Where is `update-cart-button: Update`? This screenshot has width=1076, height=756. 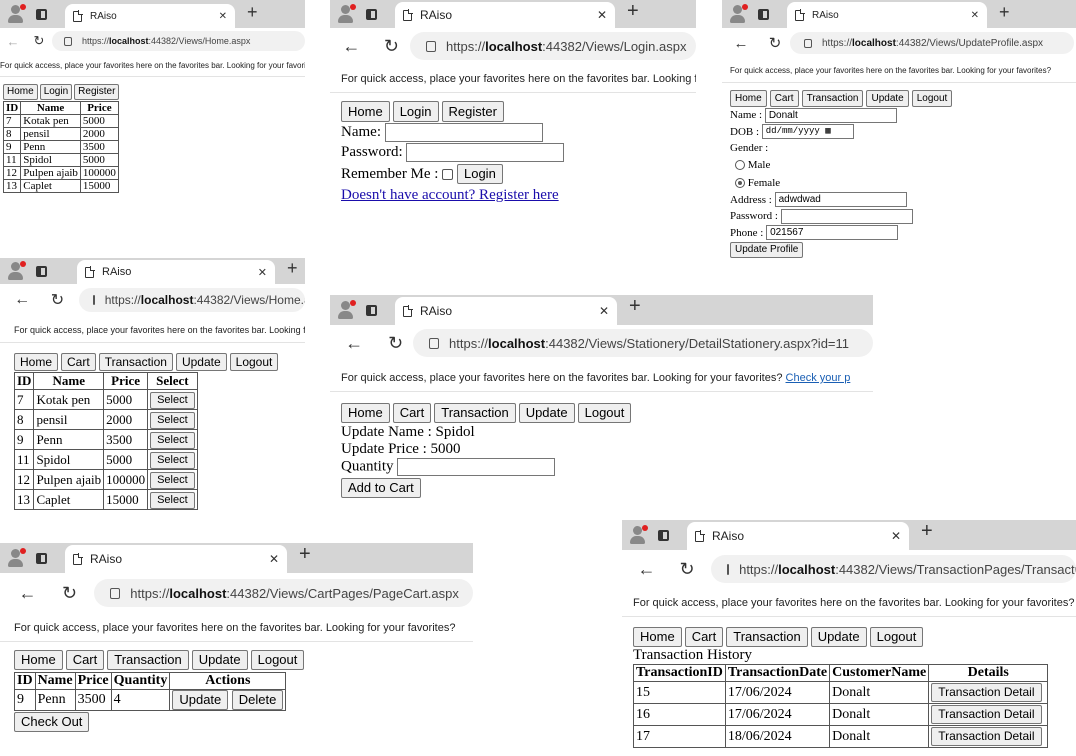
update-cart-button: Update is located at coordinates (200, 700).